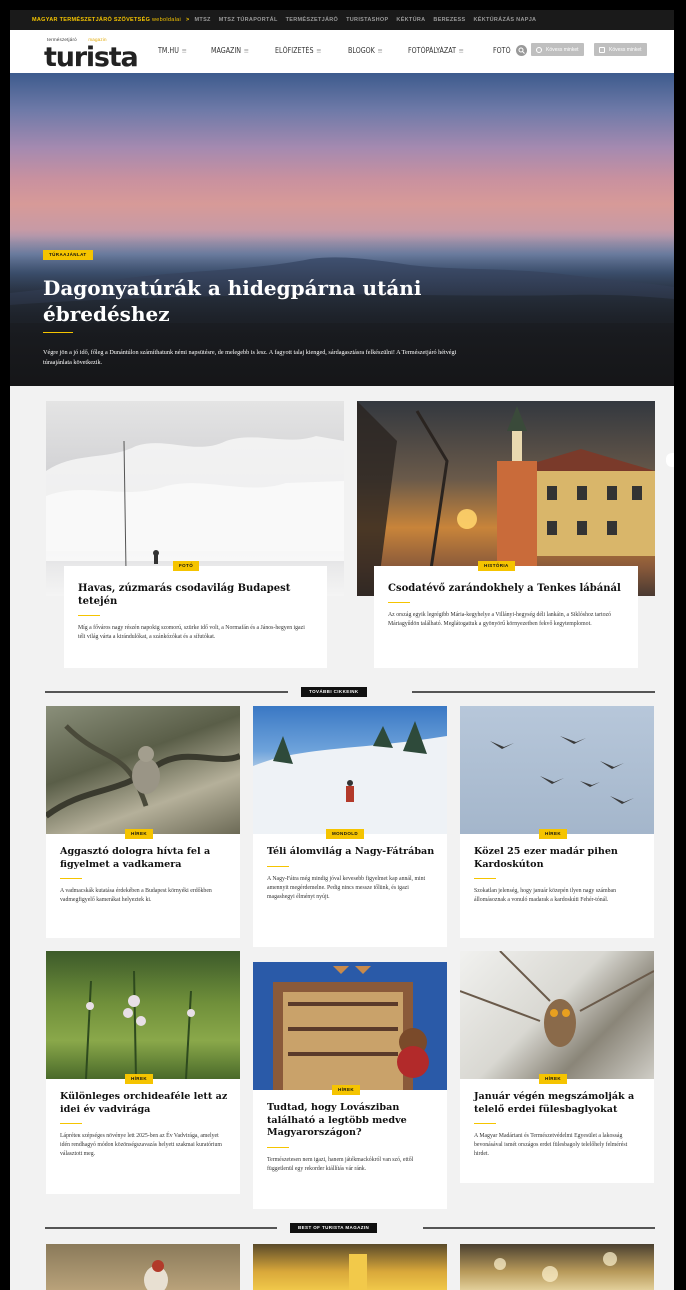 This screenshot has width=686, height=1290. I want to click on wildcat-illustration, so click(143, 771).